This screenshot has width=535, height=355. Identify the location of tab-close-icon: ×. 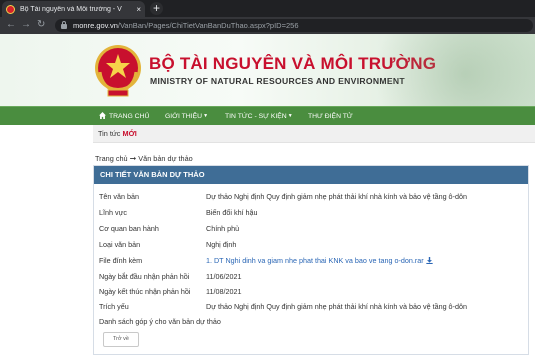
(138, 9).